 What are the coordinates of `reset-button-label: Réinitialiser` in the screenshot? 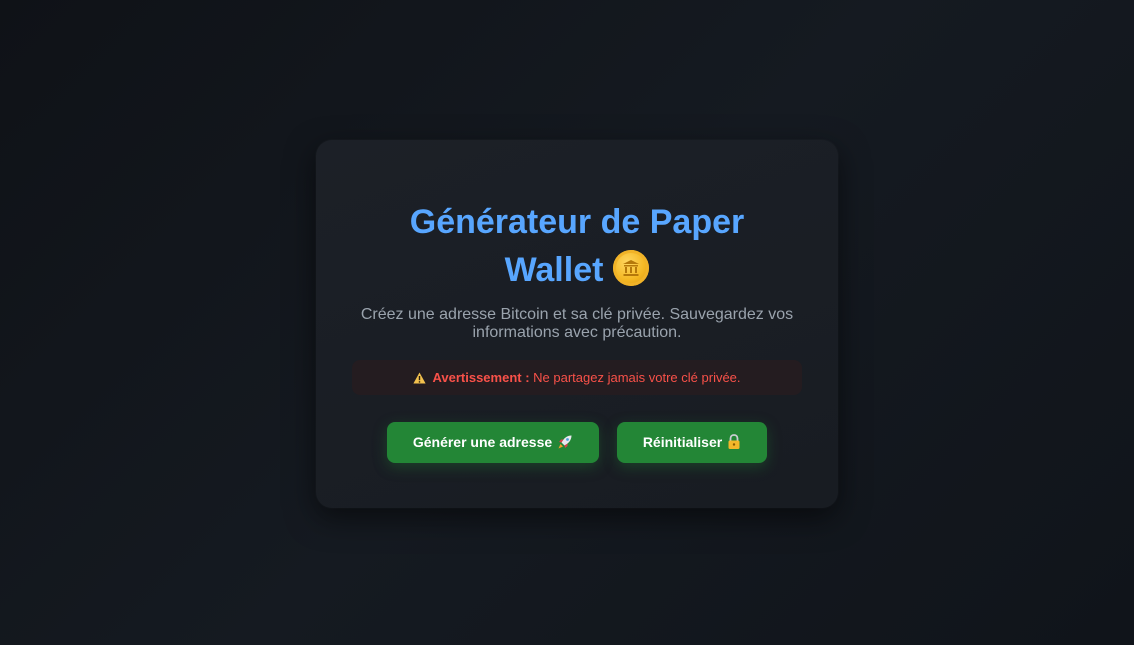 It's located at (682, 442).